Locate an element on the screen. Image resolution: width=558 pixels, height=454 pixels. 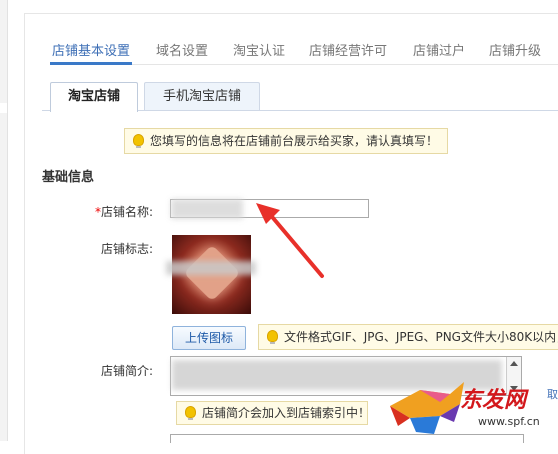
logo-hint-text: 文件格式GIF、JPG、JPEG、PNG文件大小80K以内， is located at coordinates (421, 337).